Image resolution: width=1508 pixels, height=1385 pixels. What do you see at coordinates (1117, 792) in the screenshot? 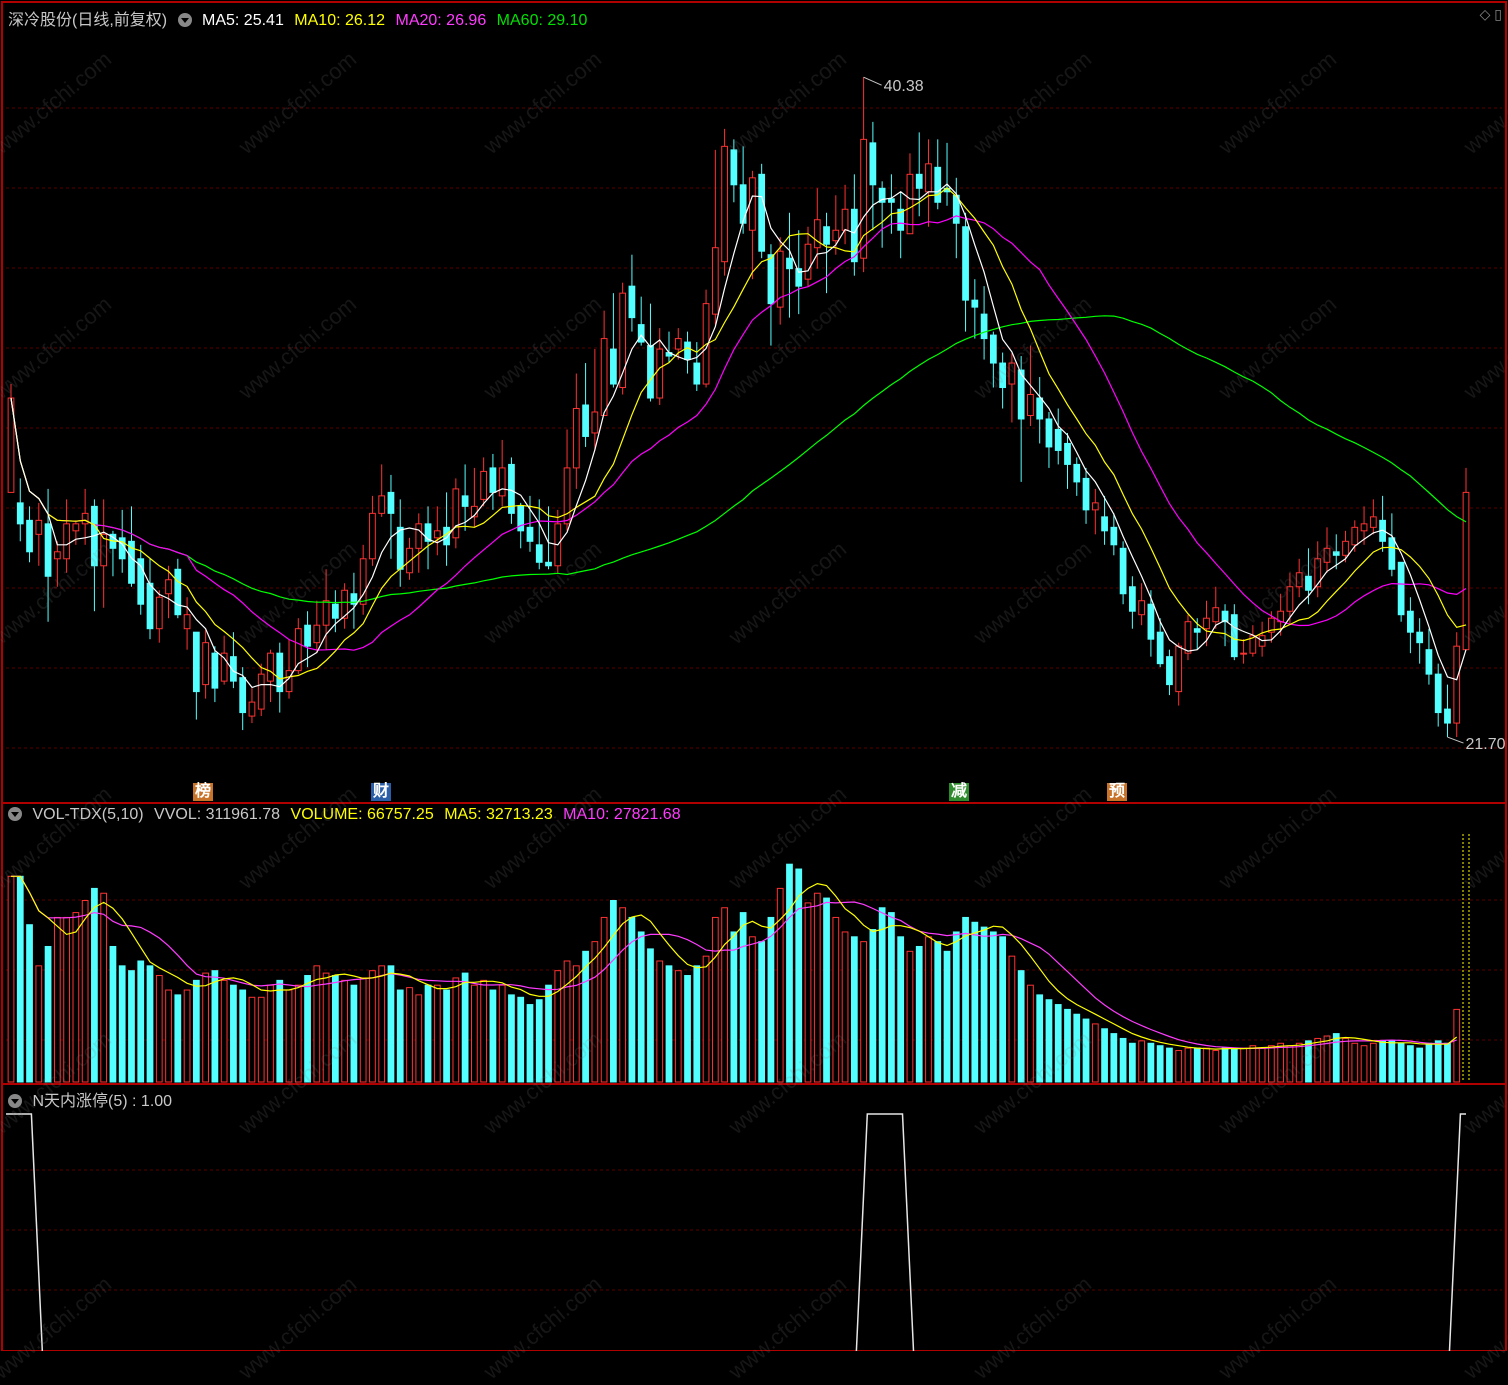
I see `tag-yu: 预` at bounding box center [1117, 792].